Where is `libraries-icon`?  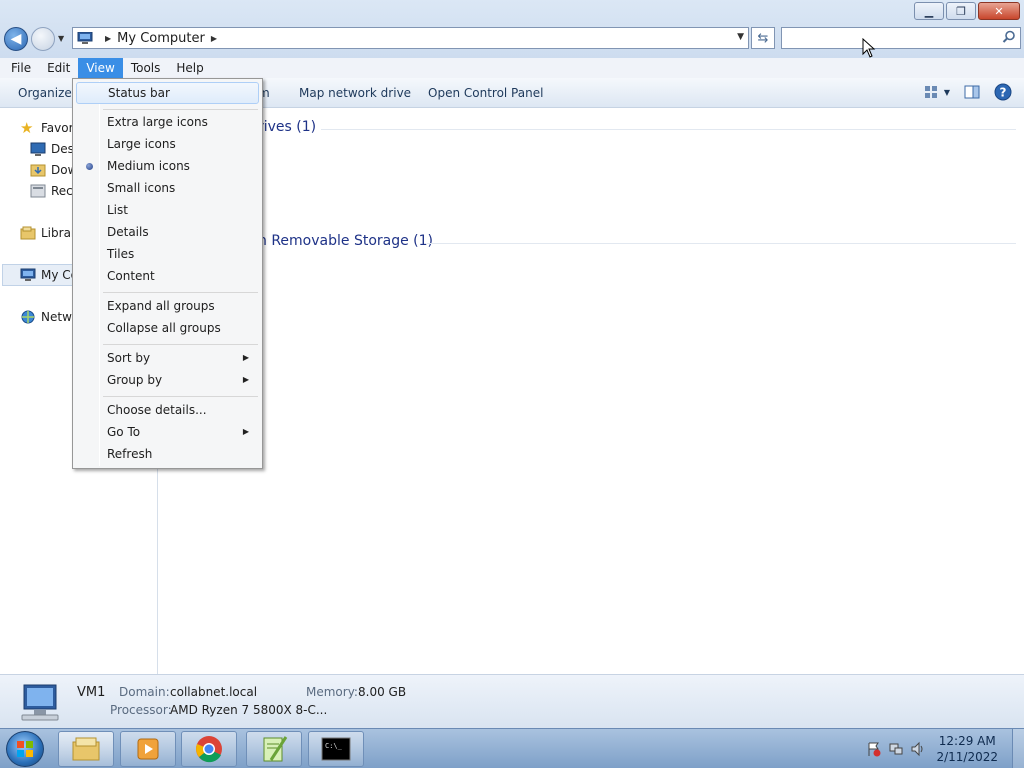 libraries-icon is located at coordinates (28, 233).